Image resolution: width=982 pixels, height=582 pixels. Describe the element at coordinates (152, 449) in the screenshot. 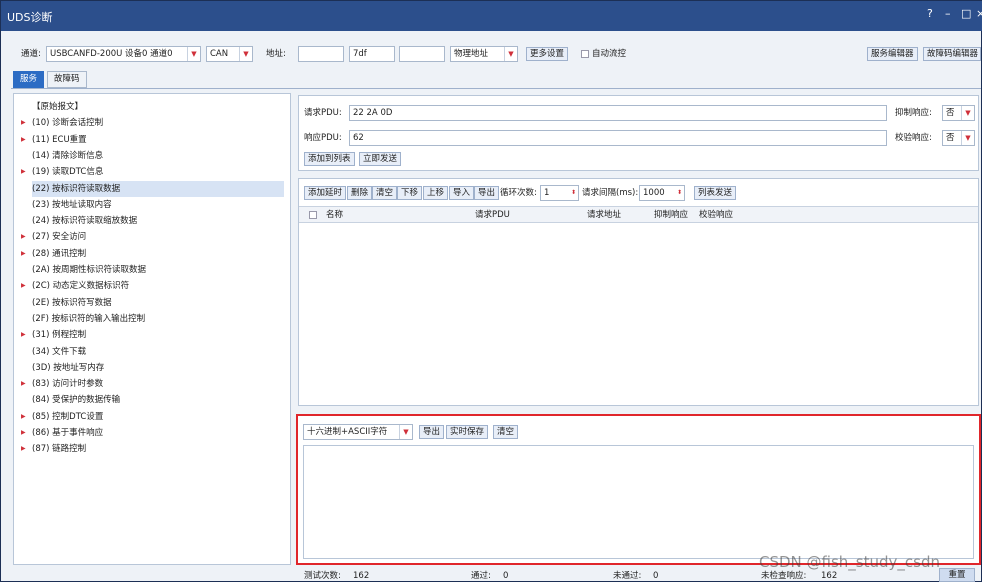

I see `tree-item: ▶ (87) 链路控制` at that location.